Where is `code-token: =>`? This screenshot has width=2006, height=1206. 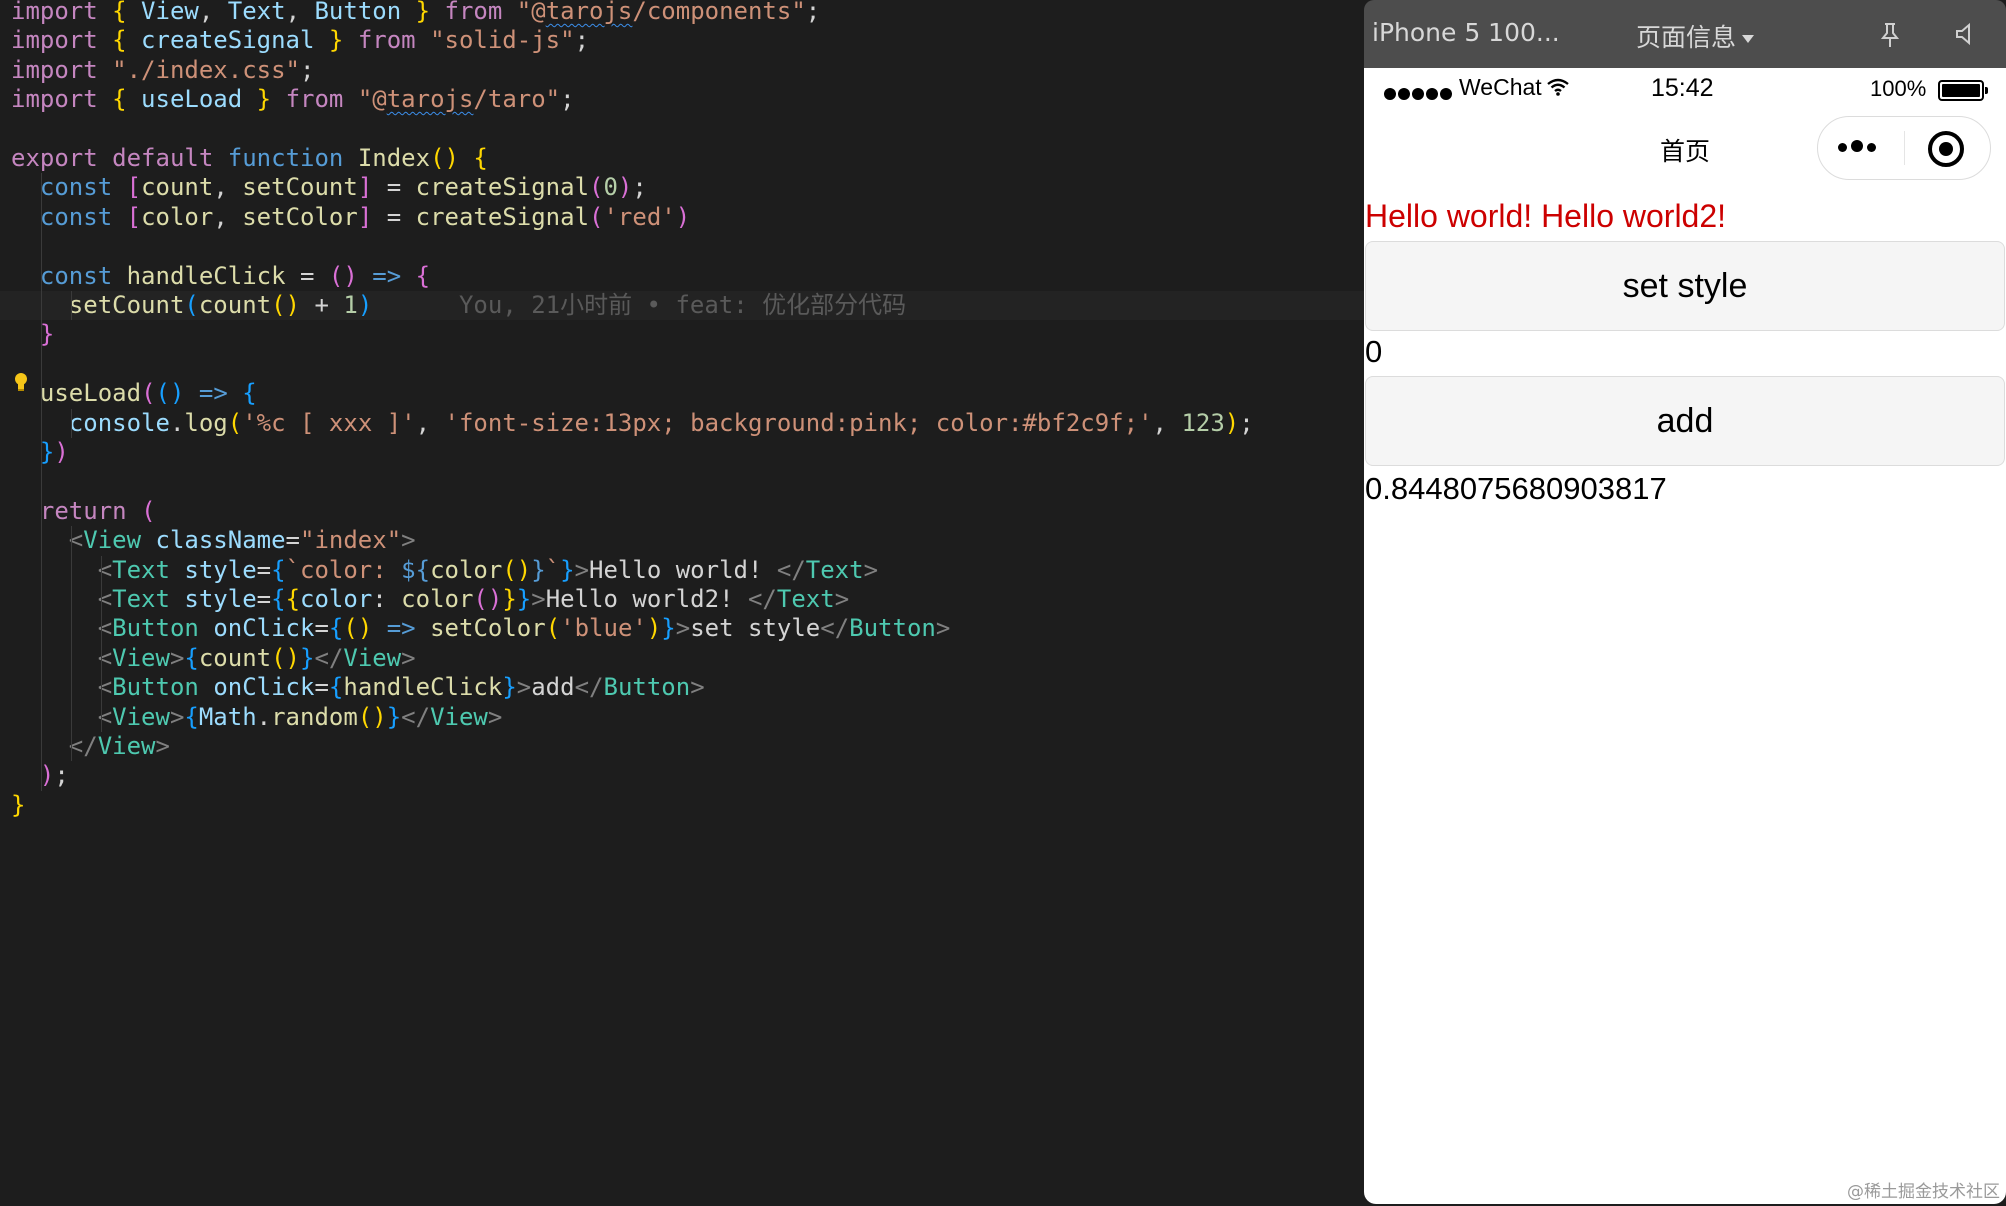 code-token: => is located at coordinates (387, 275).